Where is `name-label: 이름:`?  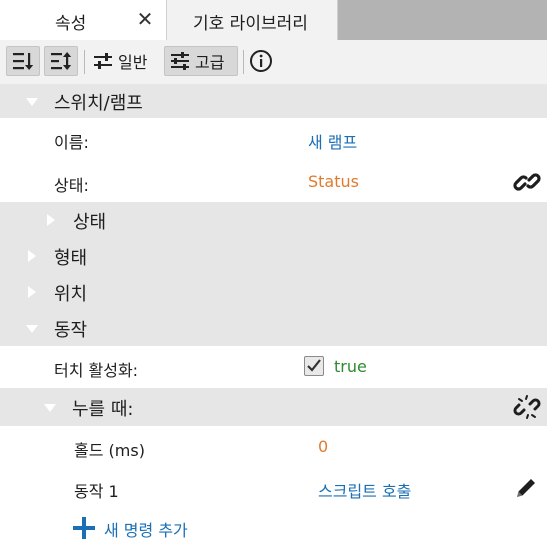
name-label: 이름: is located at coordinates (71, 142).